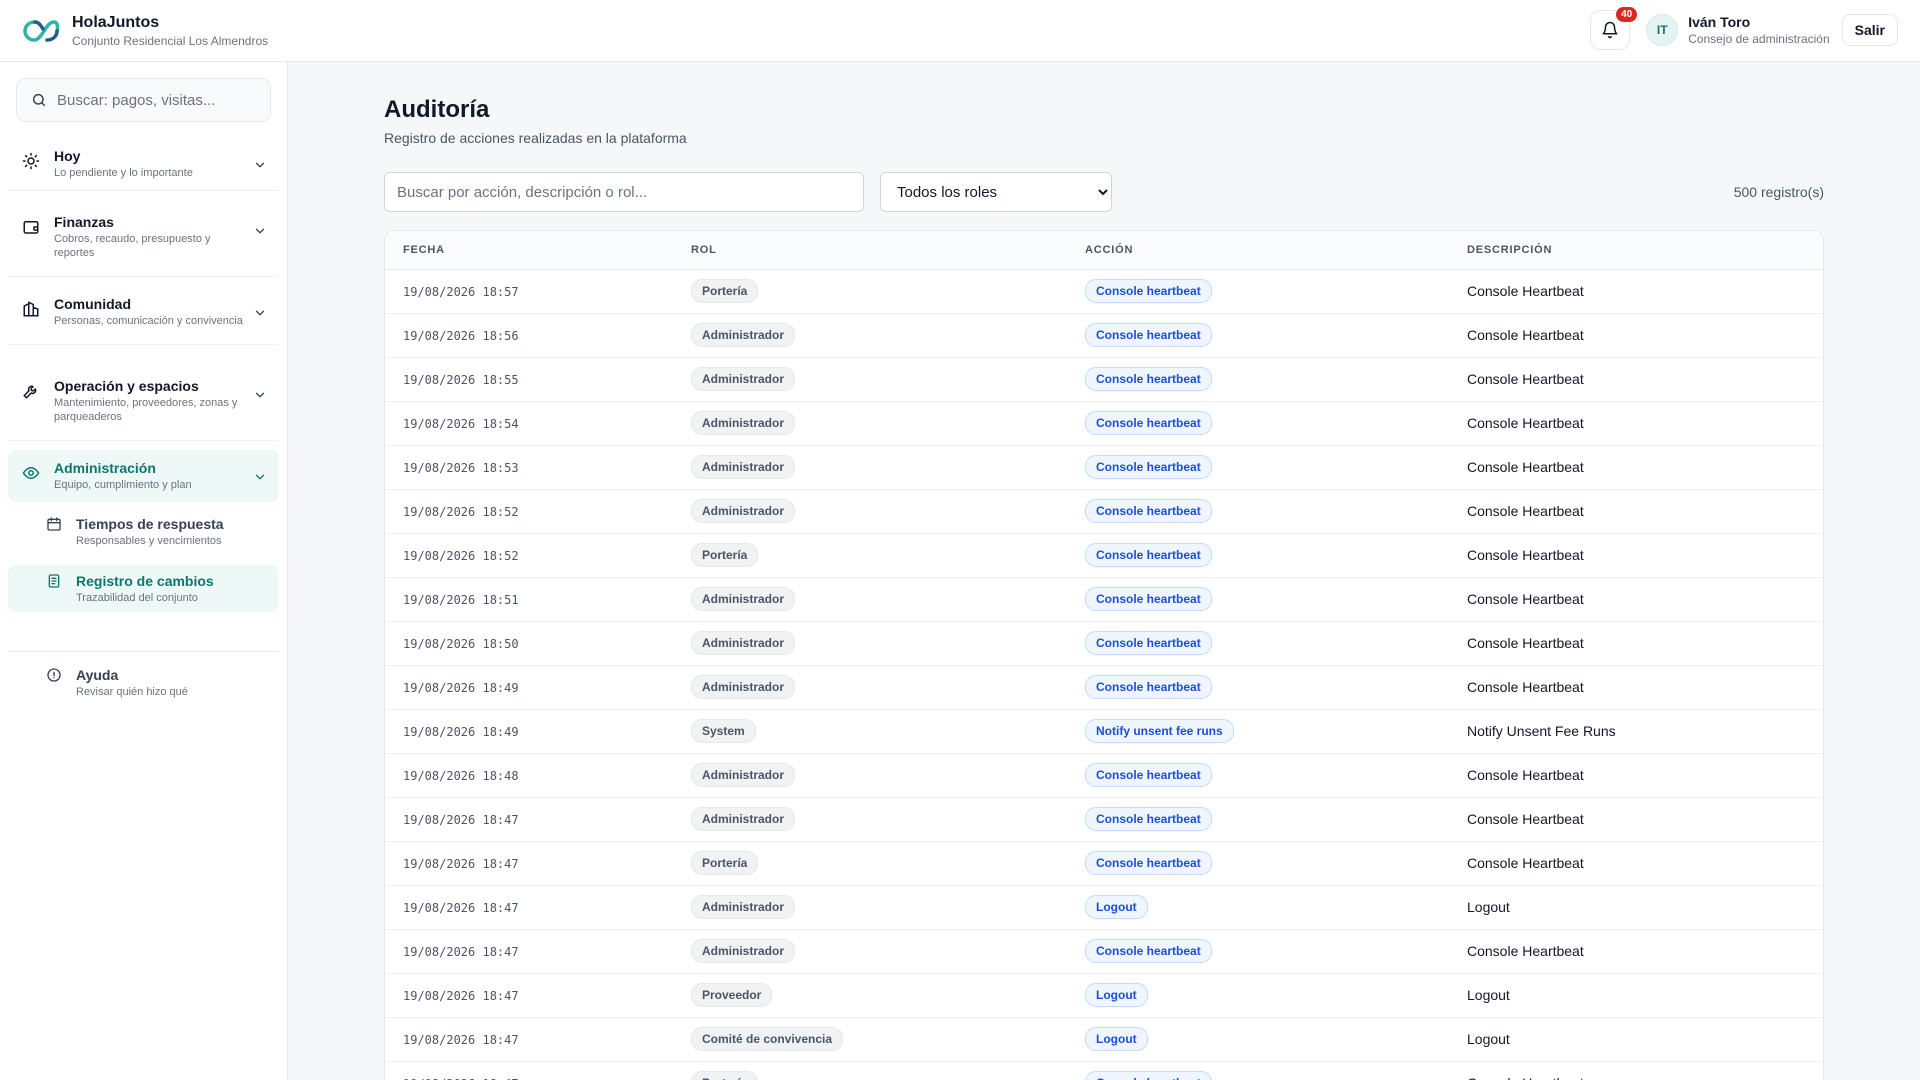 This screenshot has width=1920, height=1080. I want to click on row-date: 19/08/2026 18:55, so click(461, 380).